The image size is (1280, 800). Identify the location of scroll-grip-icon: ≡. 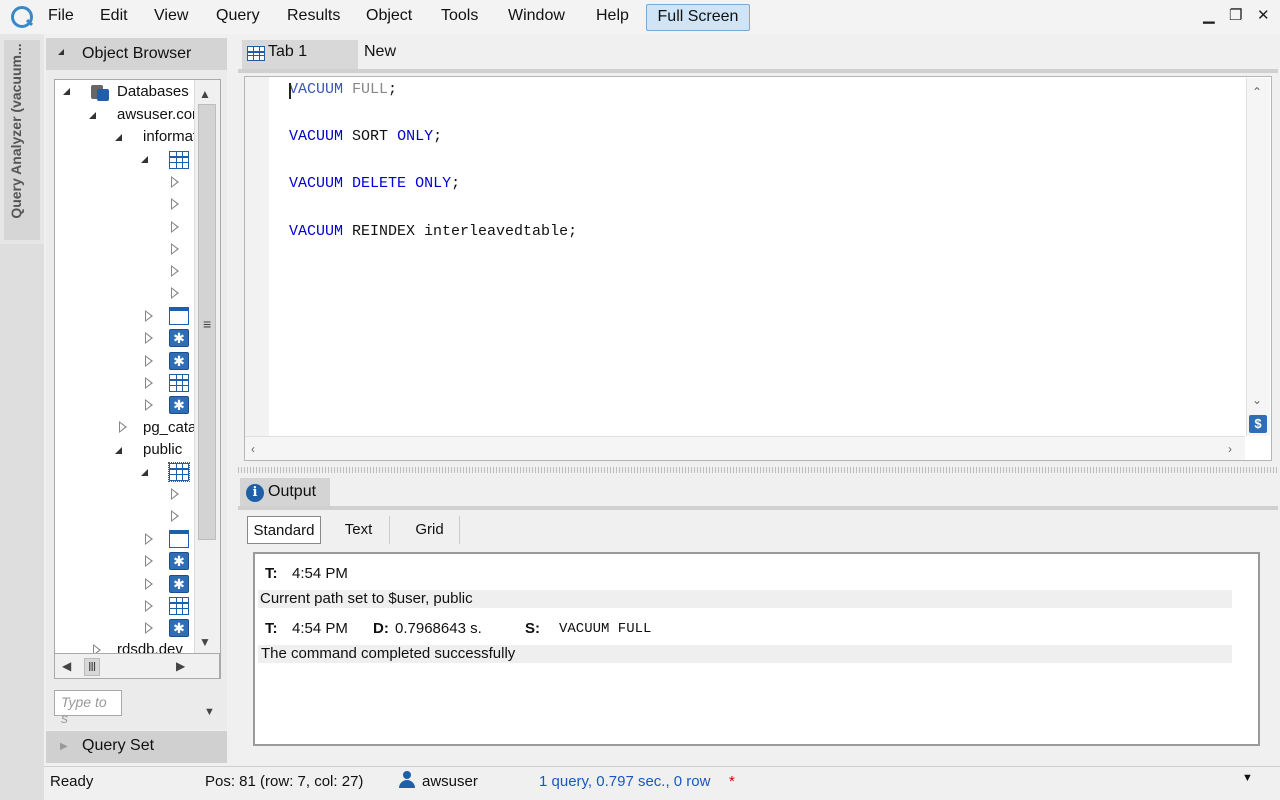
(207, 324).